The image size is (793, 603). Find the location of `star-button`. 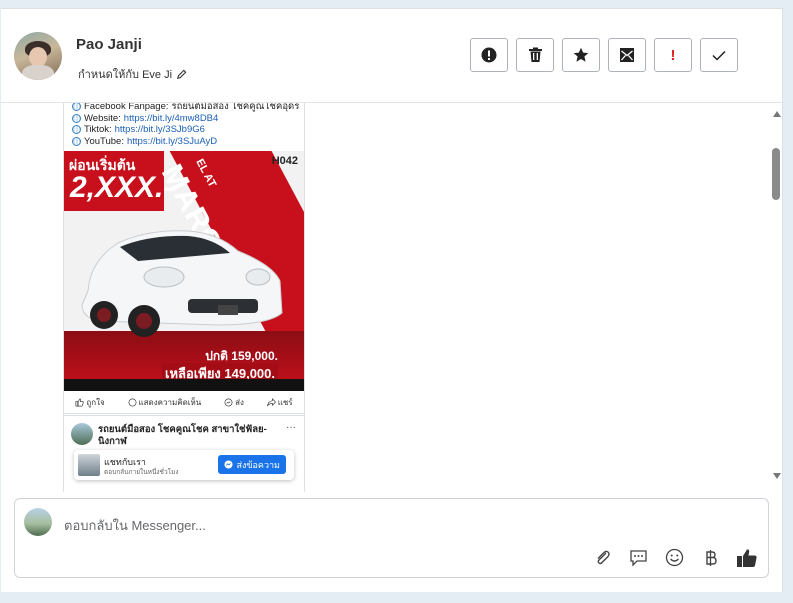

star-button is located at coordinates (581, 55).